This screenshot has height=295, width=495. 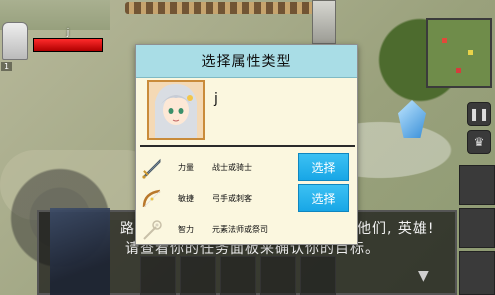 I want to click on attribute-row-strength: 力量 战士或骑士 选择, so click(x=247, y=168).